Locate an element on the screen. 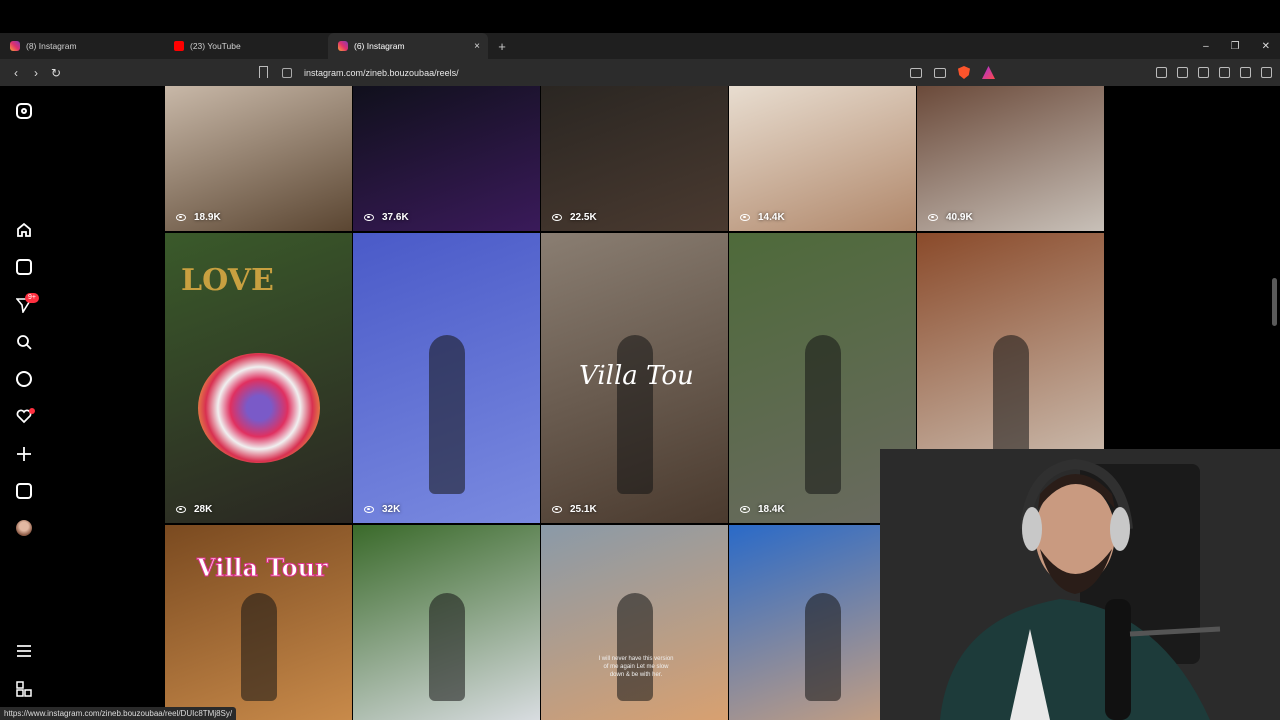 The height and width of the screenshot is (720, 1280). view-count-text: 32K is located at coordinates (391, 509).